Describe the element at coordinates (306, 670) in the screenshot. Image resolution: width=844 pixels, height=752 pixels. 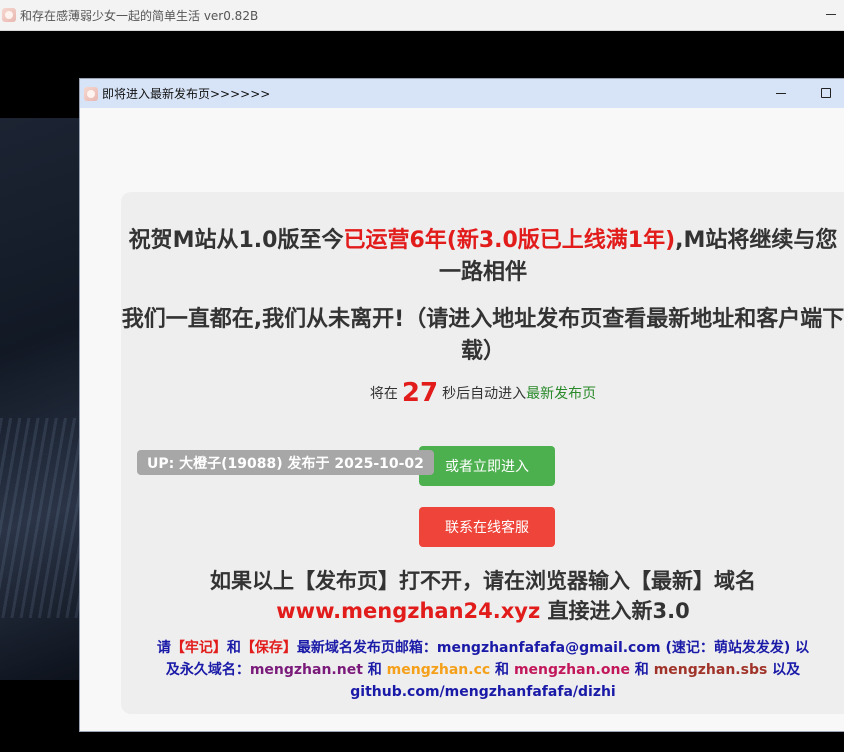
I see `domain-net-link: mengzhan.net` at that location.